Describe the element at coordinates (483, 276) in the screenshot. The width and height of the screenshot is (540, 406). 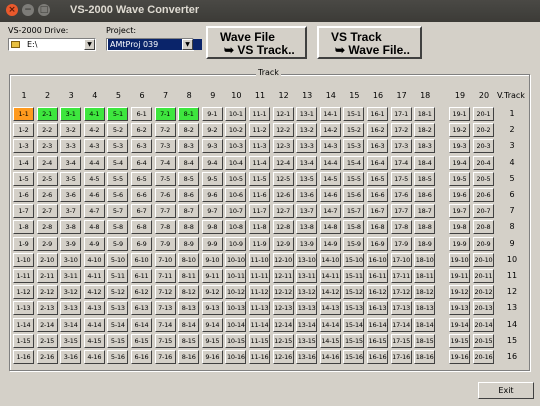
I see `track-cell: 20-11` at that location.